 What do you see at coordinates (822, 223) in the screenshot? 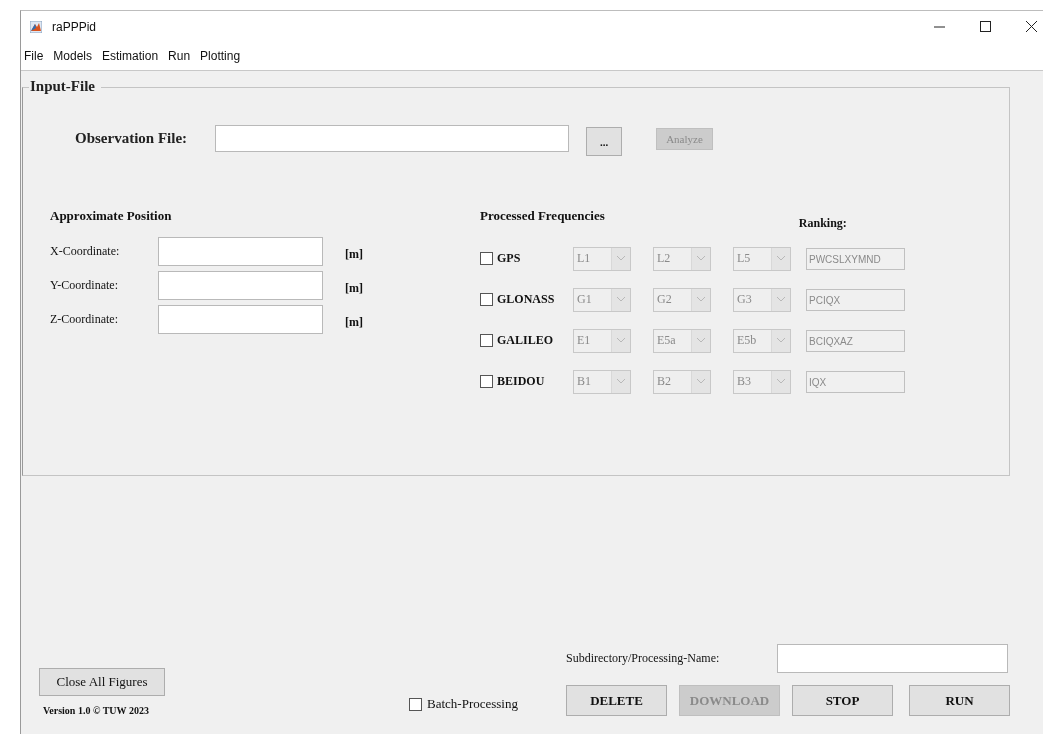
I see `column-label: Ranking:` at bounding box center [822, 223].